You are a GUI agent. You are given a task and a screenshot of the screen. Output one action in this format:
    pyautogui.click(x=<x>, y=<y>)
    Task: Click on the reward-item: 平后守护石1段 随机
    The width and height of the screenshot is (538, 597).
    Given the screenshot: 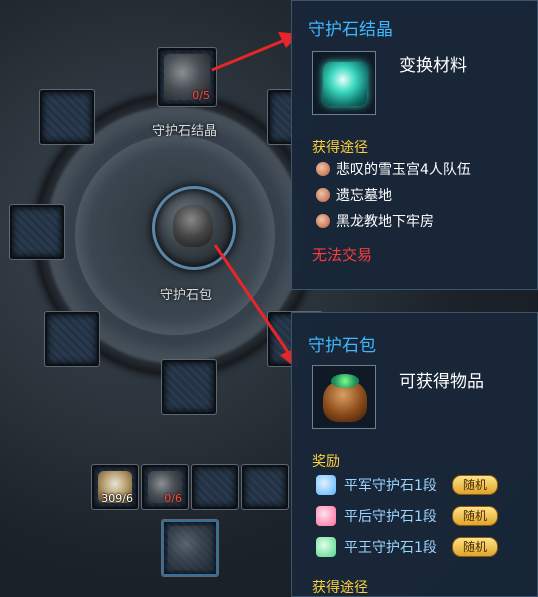 What is the action you would take?
    pyautogui.click(x=407, y=516)
    